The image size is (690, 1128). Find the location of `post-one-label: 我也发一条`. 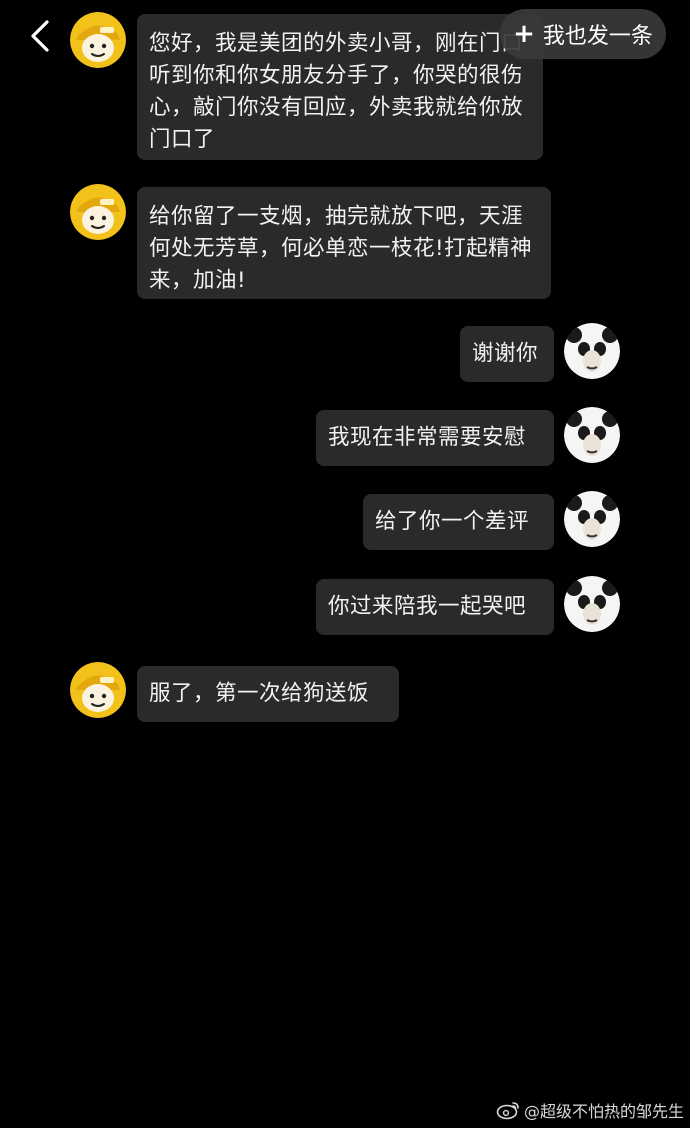

post-one-label: 我也发一条 is located at coordinates (597, 36).